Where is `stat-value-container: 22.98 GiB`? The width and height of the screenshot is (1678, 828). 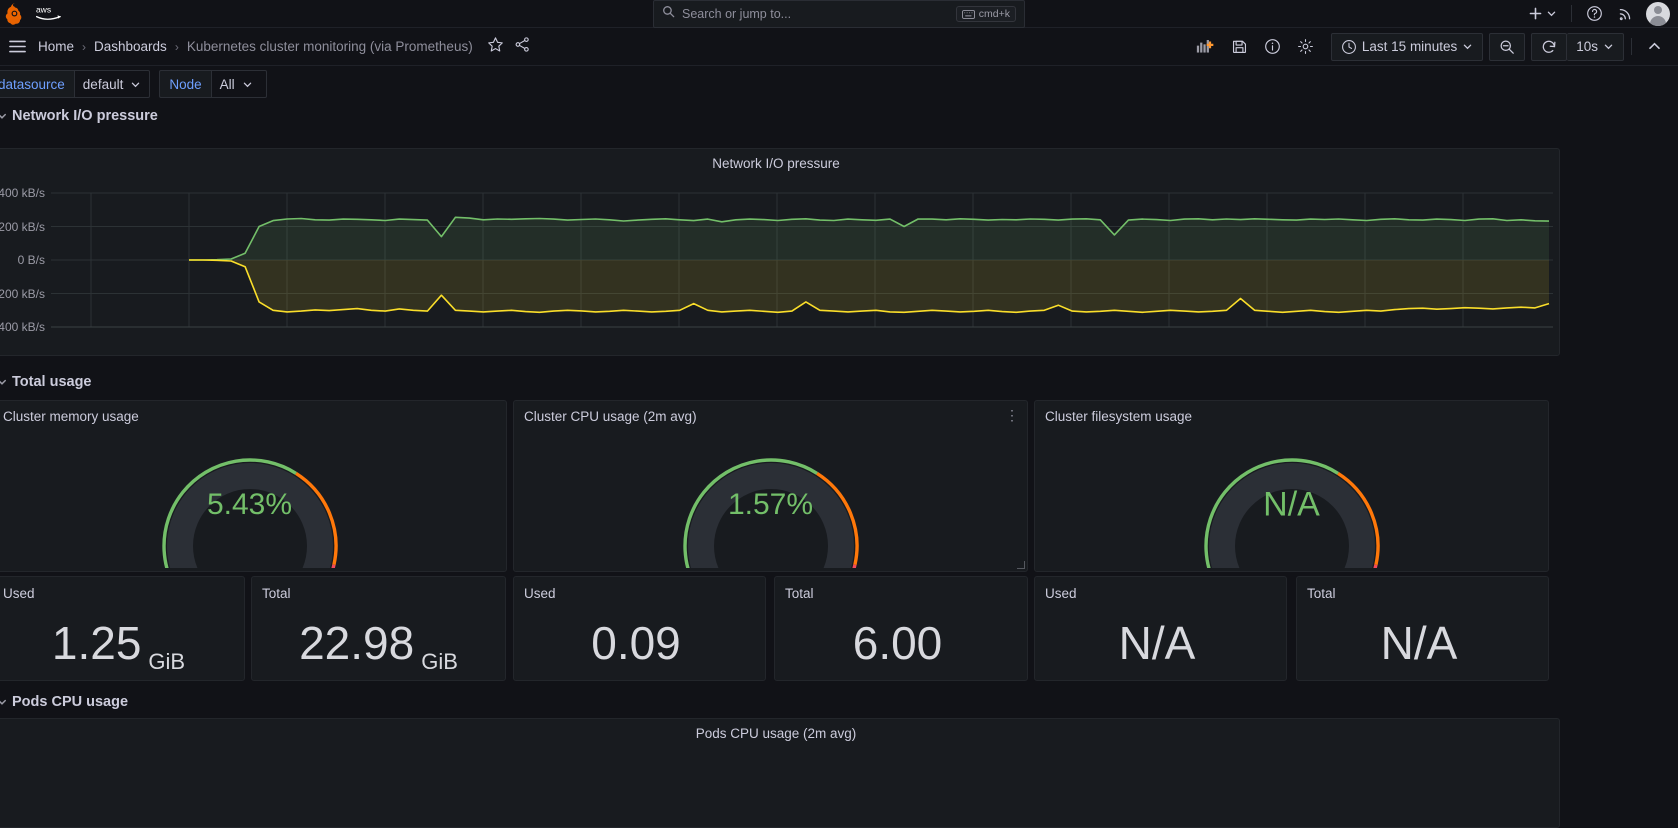
stat-value-container: 22.98 GiB is located at coordinates (378, 642).